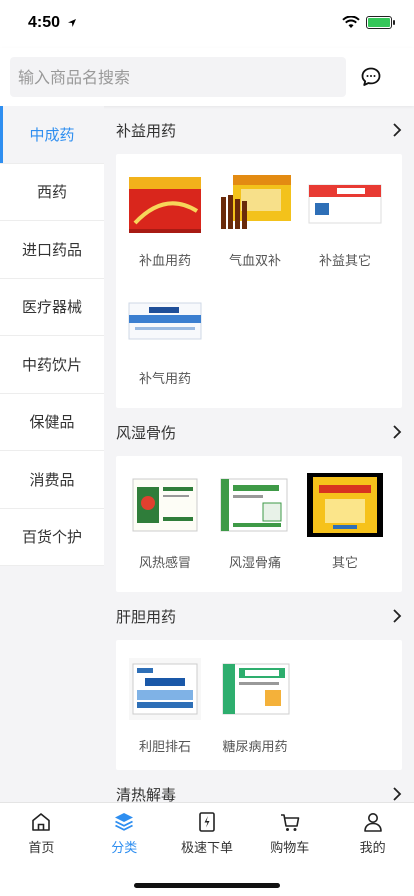 The width and height of the screenshot is (414, 896). What do you see at coordinates (344, 261) in the screenshot?
I see `product-label: 补益其它` at bounding box center [344, 261].